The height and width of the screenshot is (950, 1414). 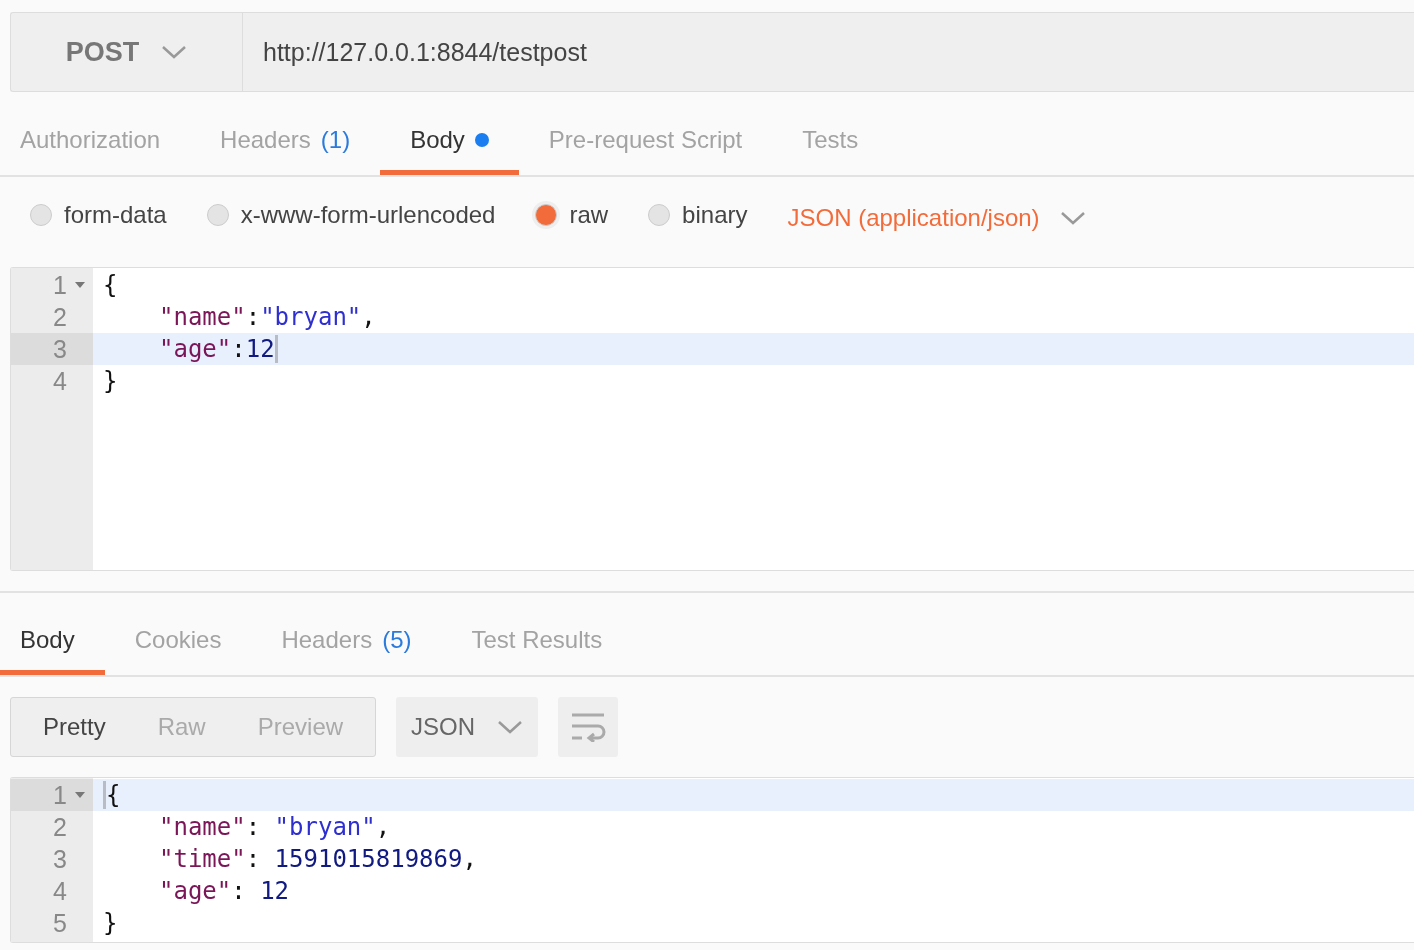 I want to click on radio-label: x-www-form-urlencoded, so click(x=368, y=215).